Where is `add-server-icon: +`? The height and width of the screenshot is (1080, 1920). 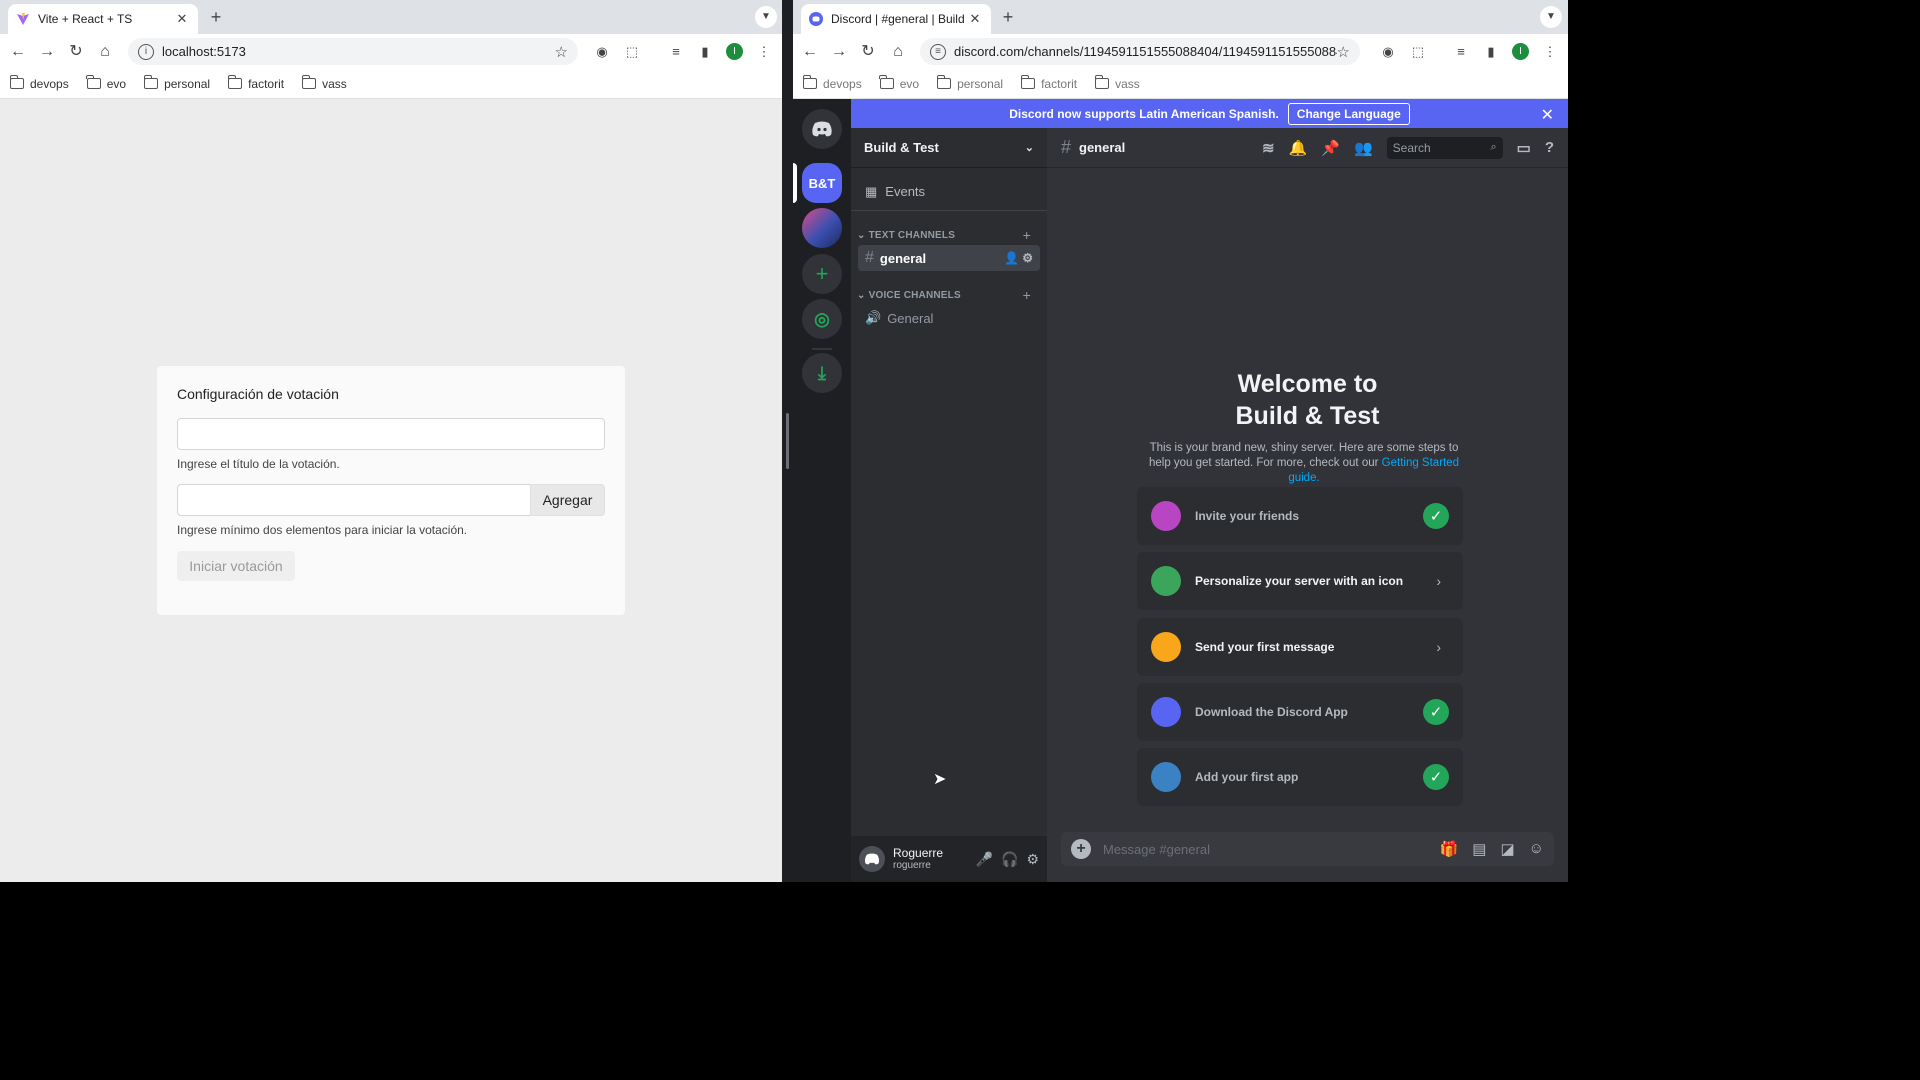 add-server-icon: + is located at coordinates (822, 274).